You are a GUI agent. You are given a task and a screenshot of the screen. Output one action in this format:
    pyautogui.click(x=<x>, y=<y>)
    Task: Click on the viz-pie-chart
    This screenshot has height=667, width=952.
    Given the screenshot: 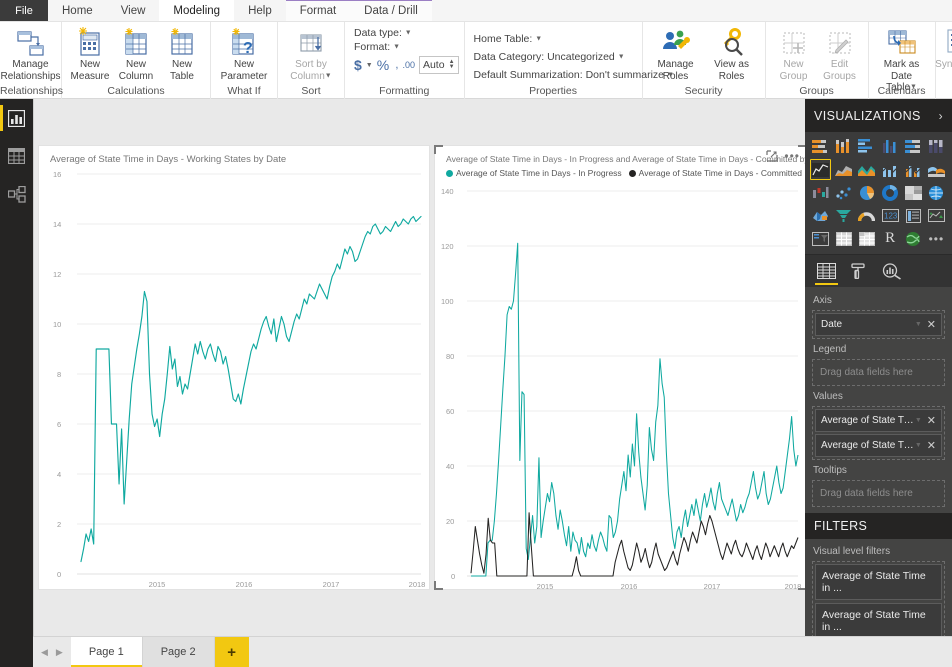 What is the action you would take?
    pyautogui.click(x=866, y=192)
    